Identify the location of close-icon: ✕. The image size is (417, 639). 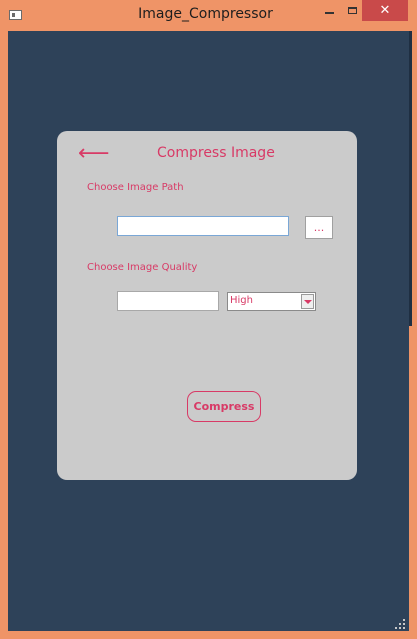
(385, 10).